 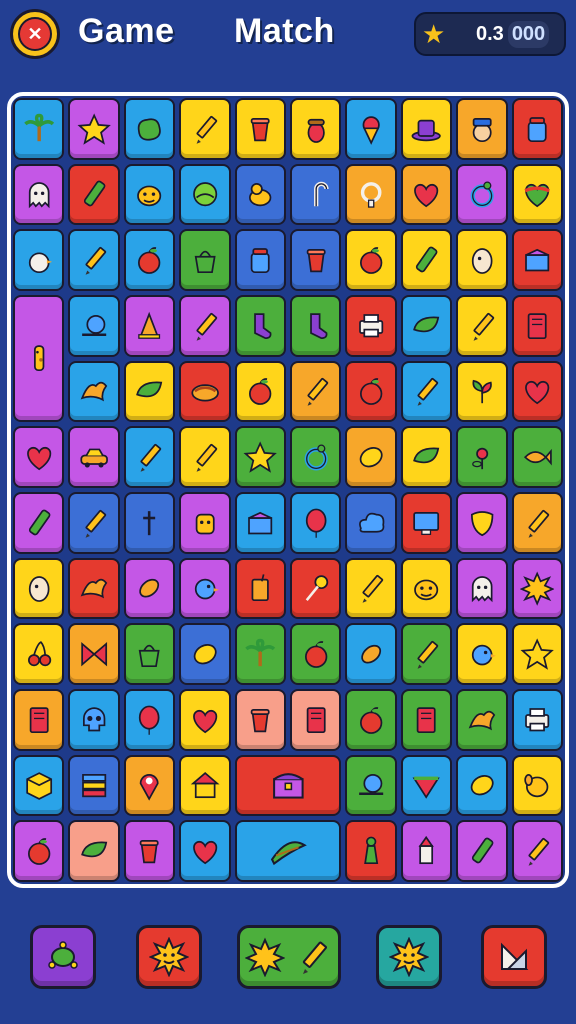 I want to click on tile-ball, so click(x=205, y=194).